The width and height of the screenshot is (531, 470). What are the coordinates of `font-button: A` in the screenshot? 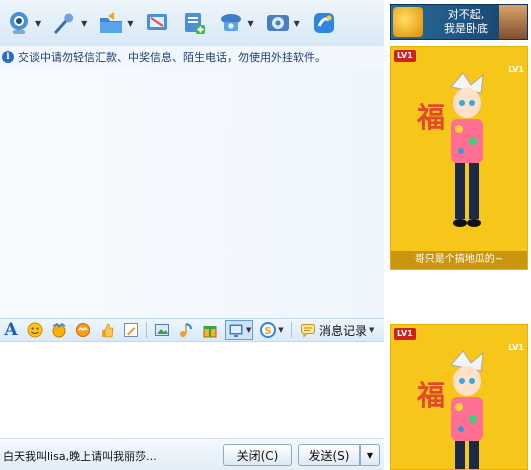 It's located at (11, 330).